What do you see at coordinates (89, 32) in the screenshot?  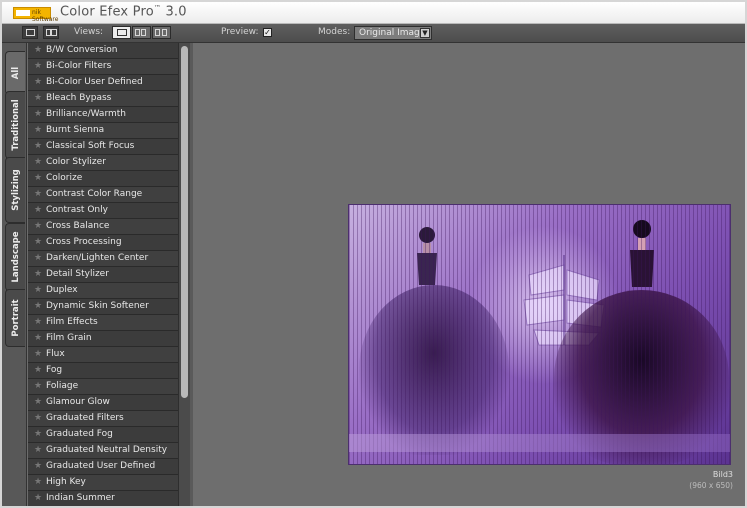 I see `views-label: Views:` at bounding box center [89, 32].